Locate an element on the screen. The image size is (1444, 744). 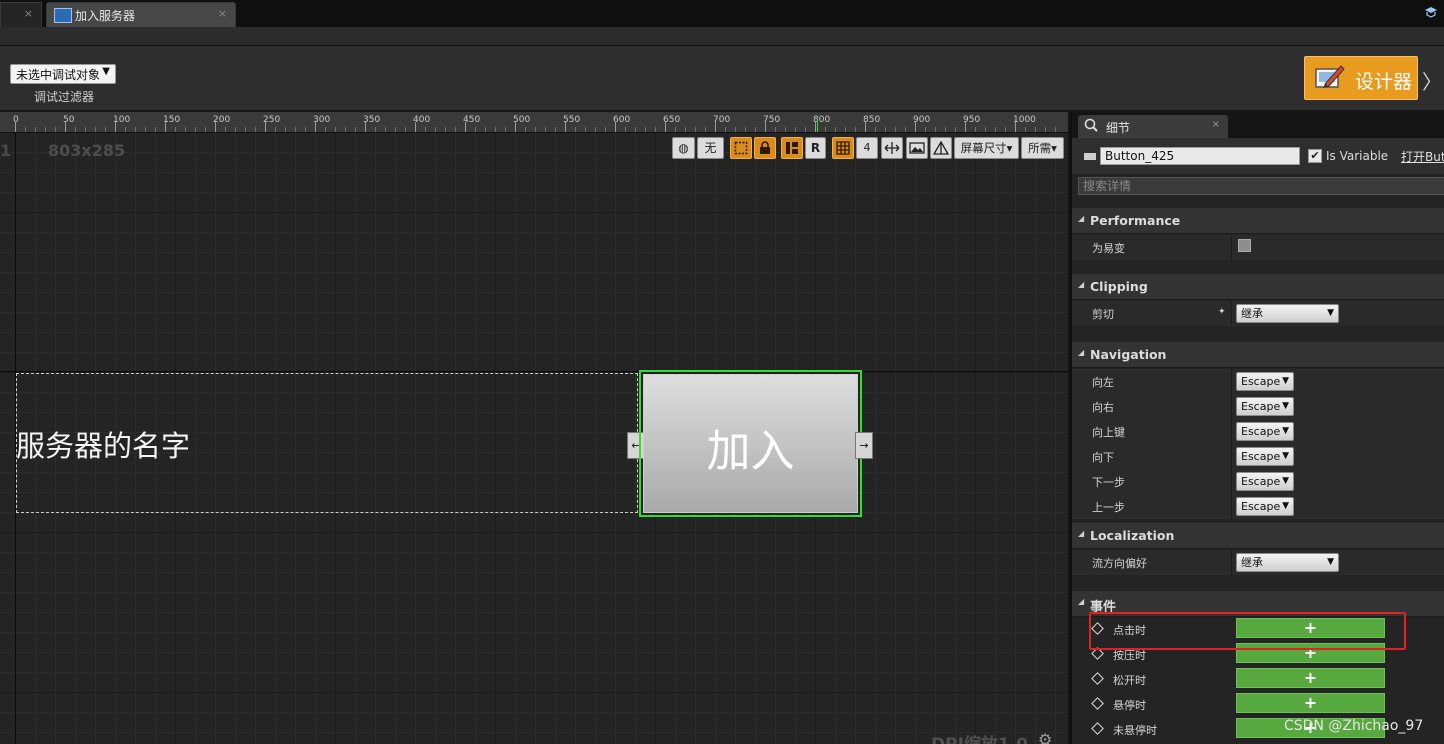
fit-view-icon is located at coordinates (892, 148).